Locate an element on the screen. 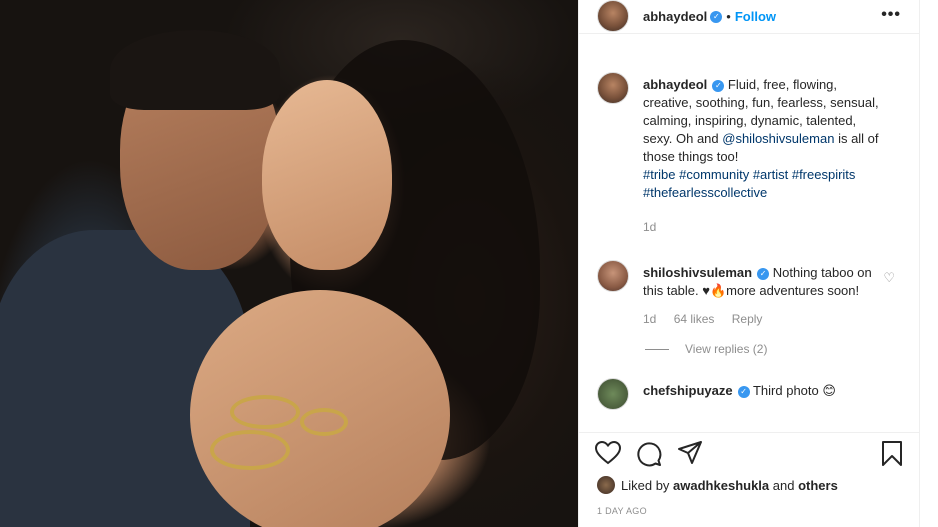  reply-button: Reply is located at coordinates (747, 319).